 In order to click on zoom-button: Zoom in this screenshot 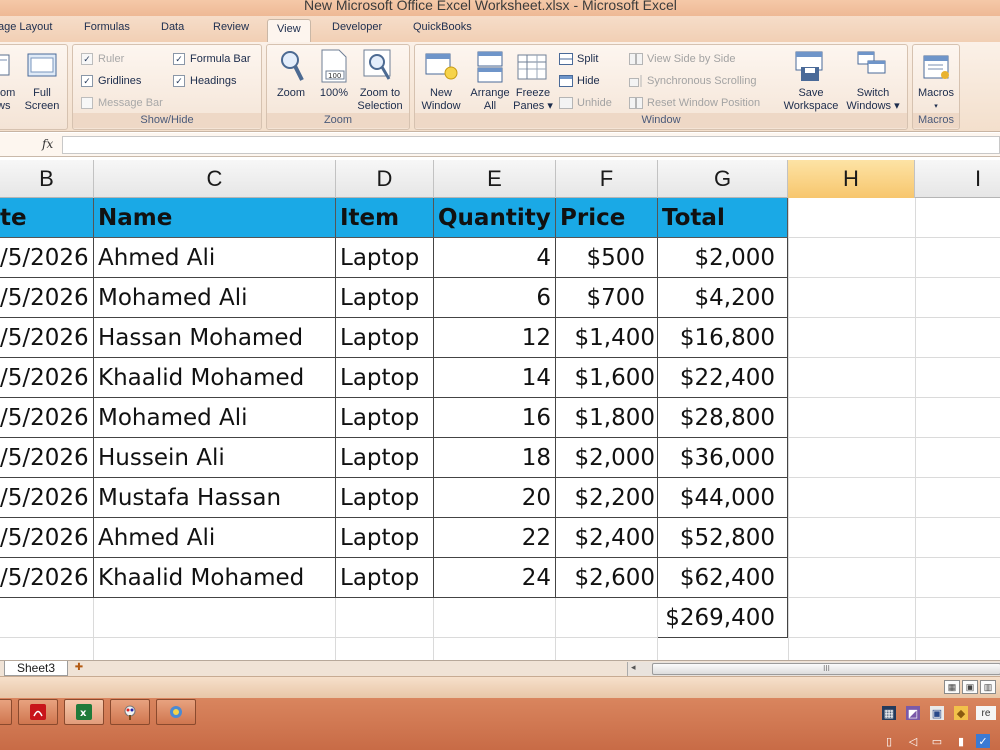, I will do `click(291, 93)`.